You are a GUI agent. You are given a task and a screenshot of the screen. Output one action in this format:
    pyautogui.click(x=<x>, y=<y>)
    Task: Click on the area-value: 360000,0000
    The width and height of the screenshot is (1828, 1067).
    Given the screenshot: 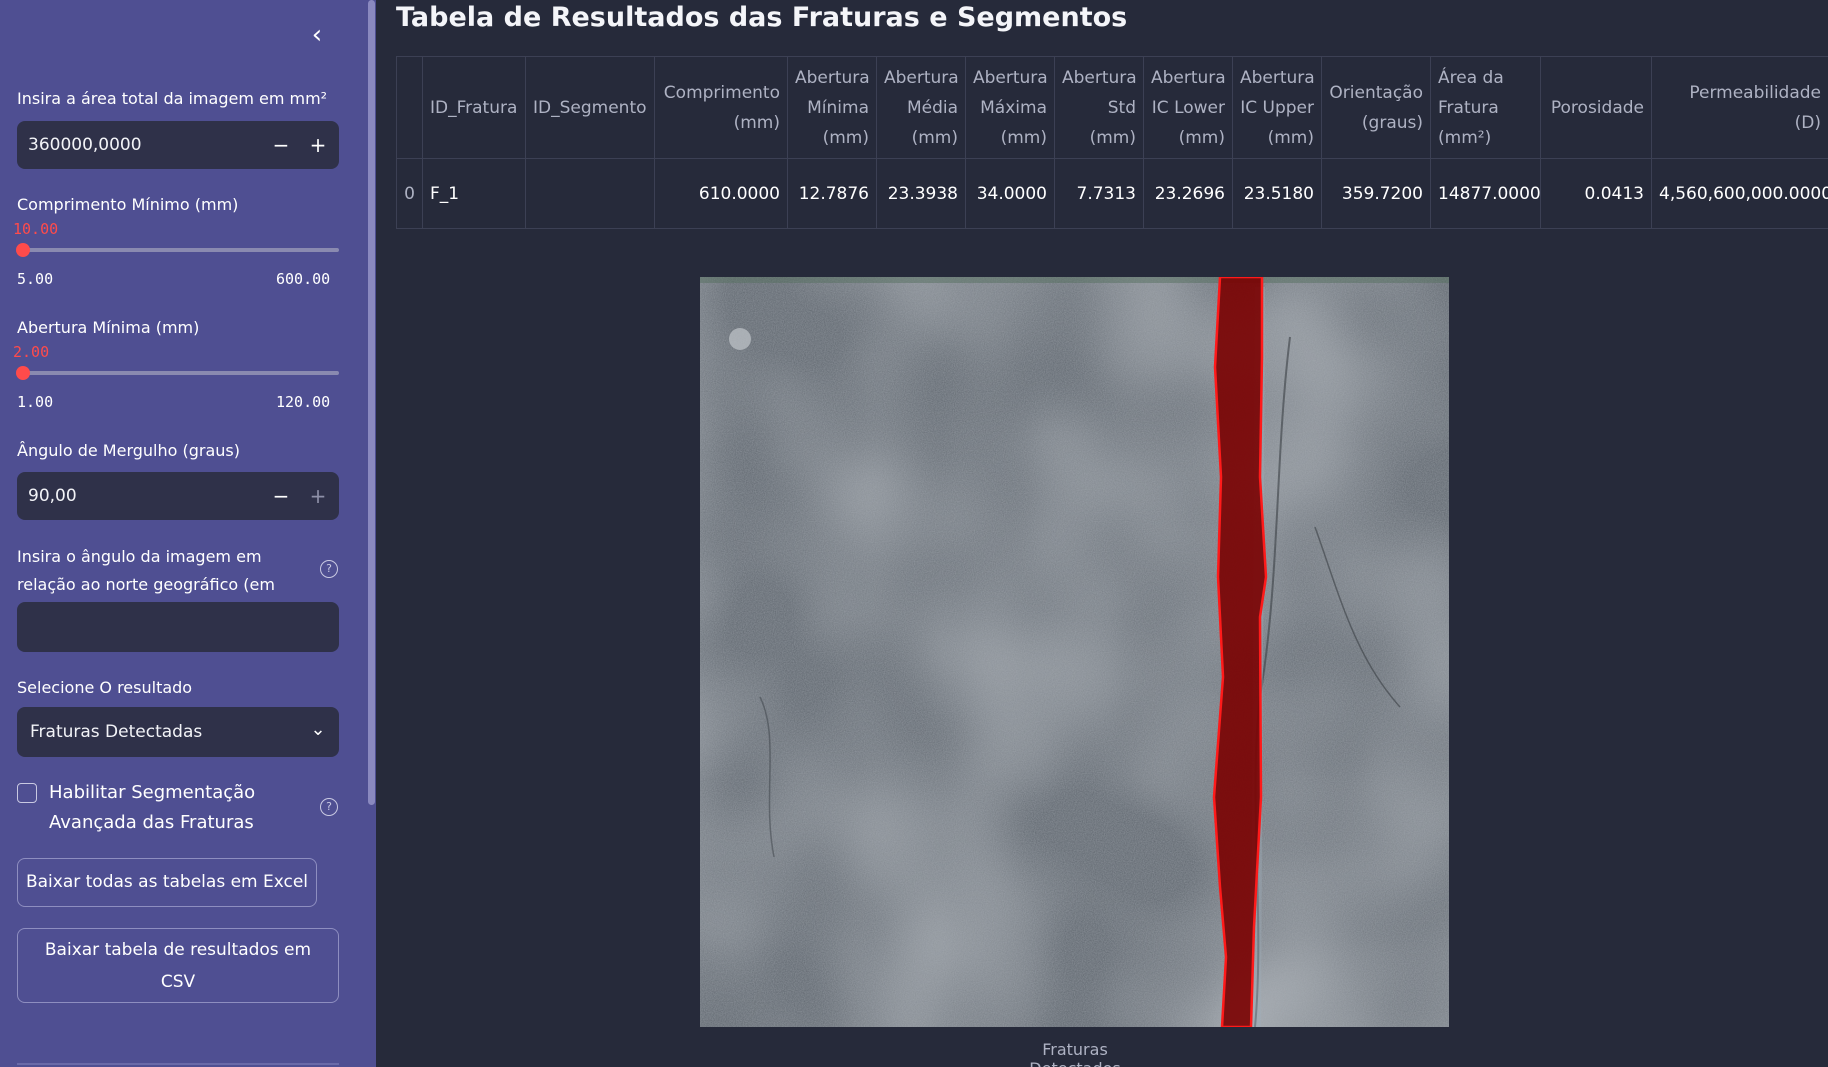 What is the action you would take?
    pyautogui.click(x=85, y=145)
    